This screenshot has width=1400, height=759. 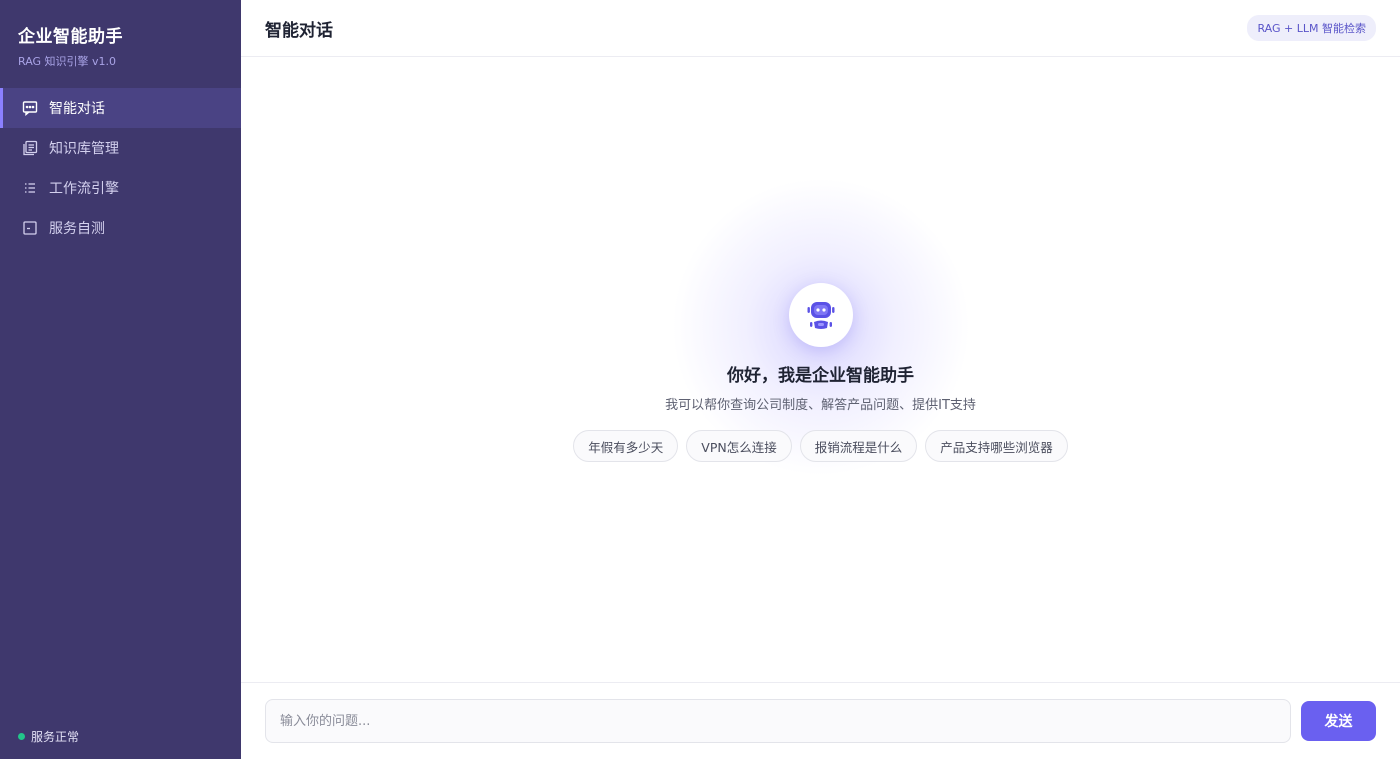 I want to click on status-dot-icon, so click(x=21, y=736).